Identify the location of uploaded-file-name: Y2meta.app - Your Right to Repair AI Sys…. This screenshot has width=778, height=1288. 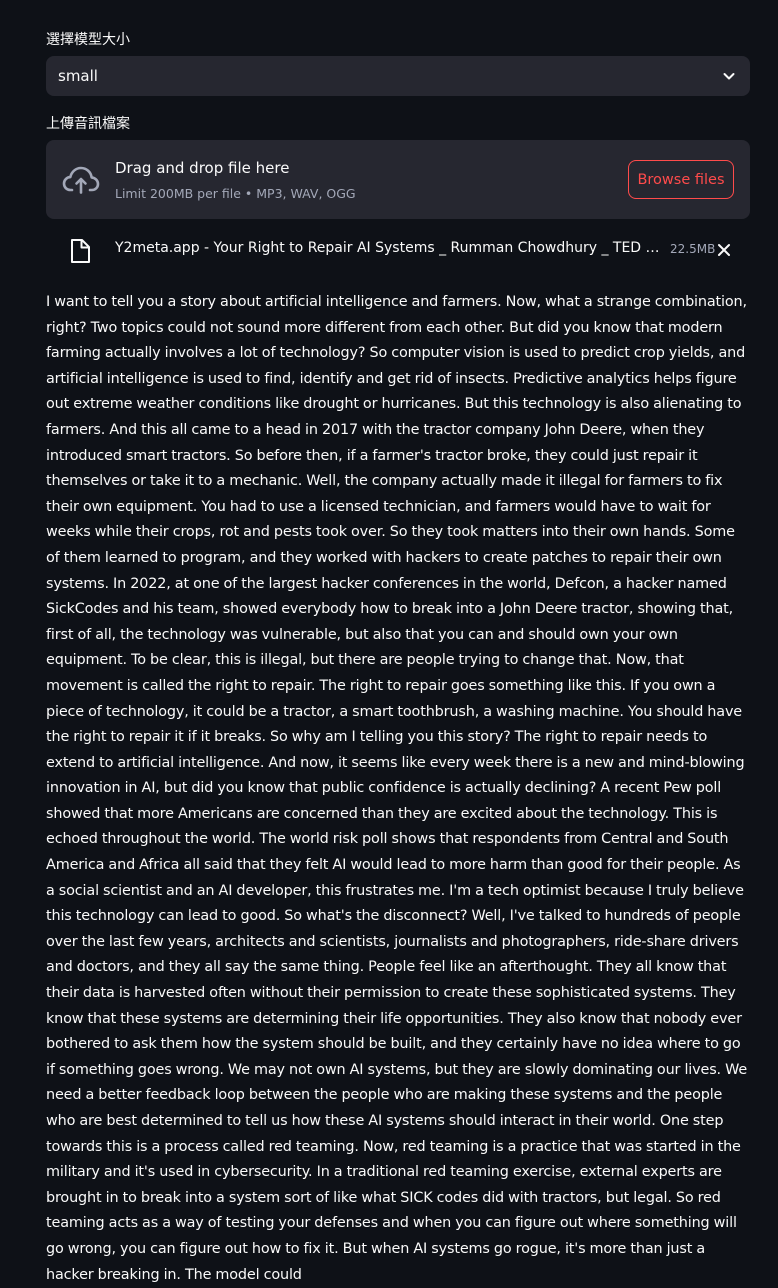
(389, 248).